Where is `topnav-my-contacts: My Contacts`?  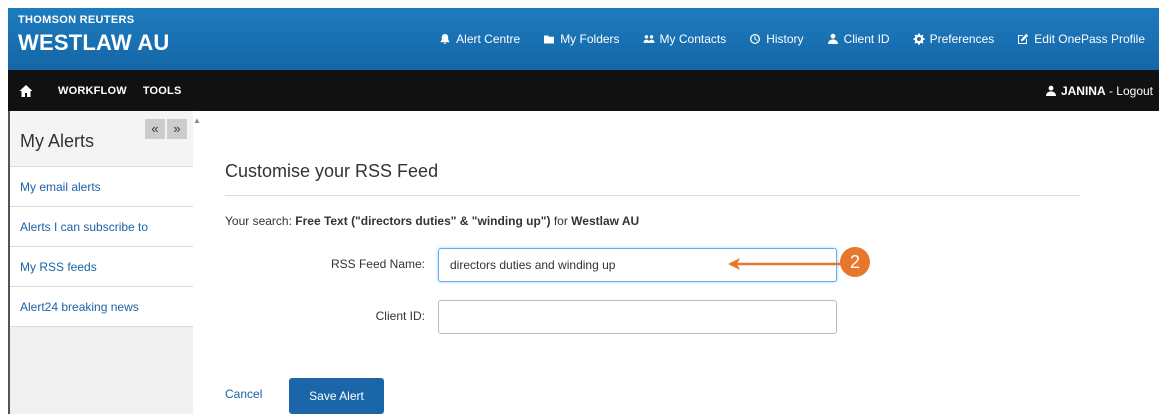 topnav-my-contacts: My Contacts is located at coordinates (684, 39).